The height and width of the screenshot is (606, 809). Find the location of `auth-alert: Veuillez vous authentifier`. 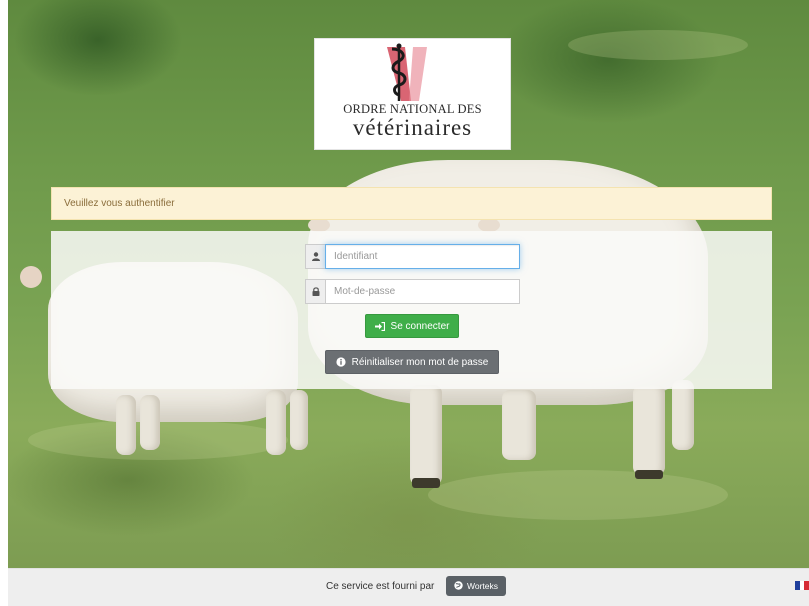

auth-alert: Veuillez vous authentifier is located at coordinates (411, 203).